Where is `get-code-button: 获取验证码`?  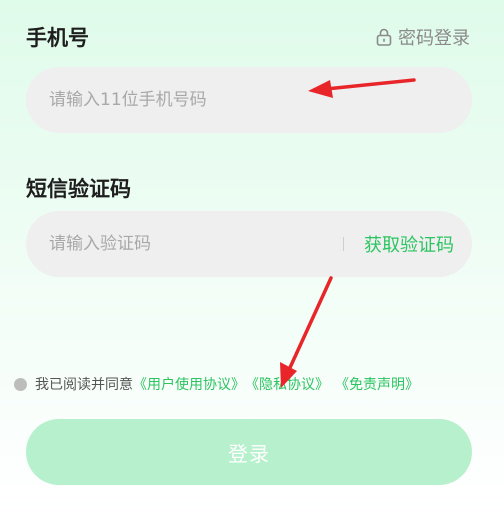
get-code-button: 获取验证码 is located at coordinates (418, 244).